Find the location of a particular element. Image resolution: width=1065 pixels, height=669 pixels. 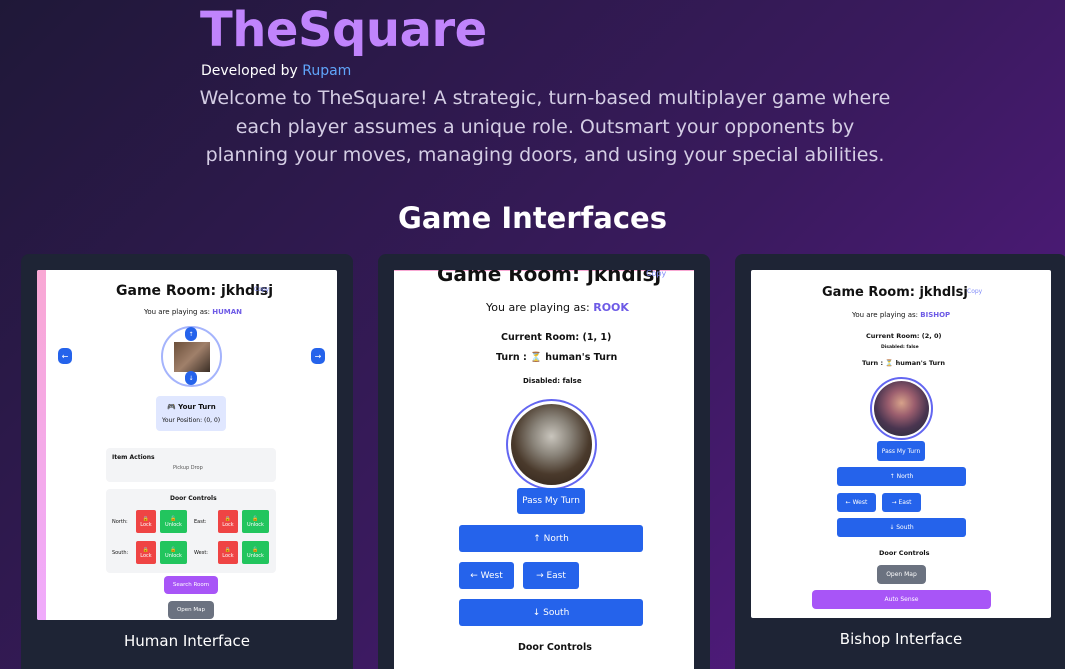

south-unlock-button: 🔓 Unlock is located at coordinates (173, 552).